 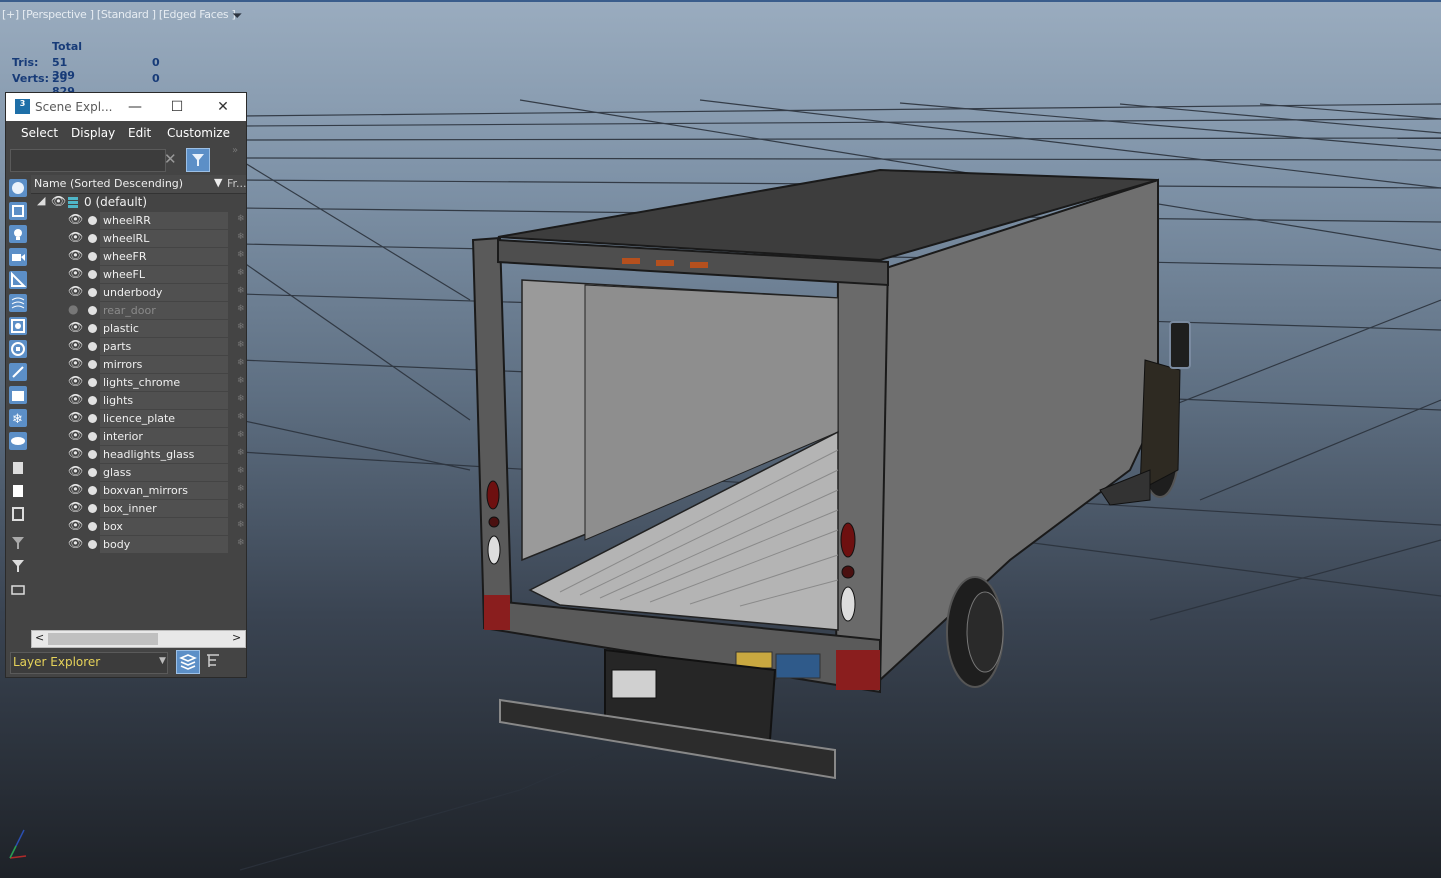 I want to click on scroll-left-icon: <, so click(x=39, y=637).